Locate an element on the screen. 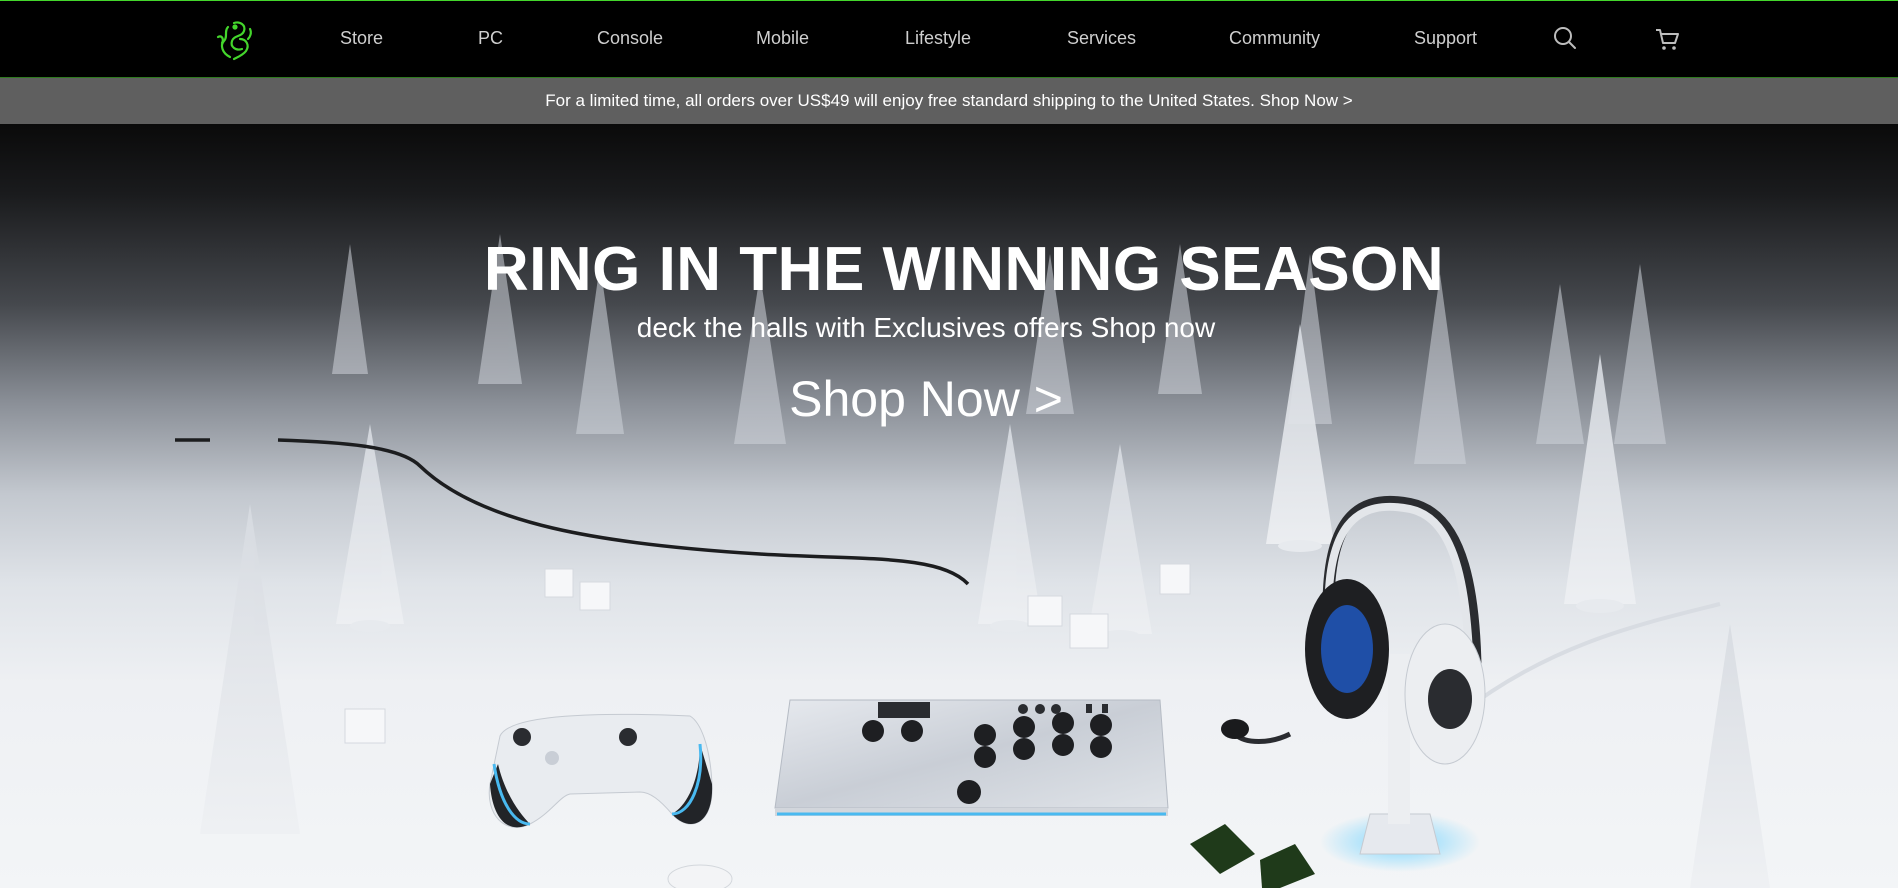 Image resolution: width=1898 pixels, height=888 pixels. arcade-stick-image is located at coordinates (971, 757).